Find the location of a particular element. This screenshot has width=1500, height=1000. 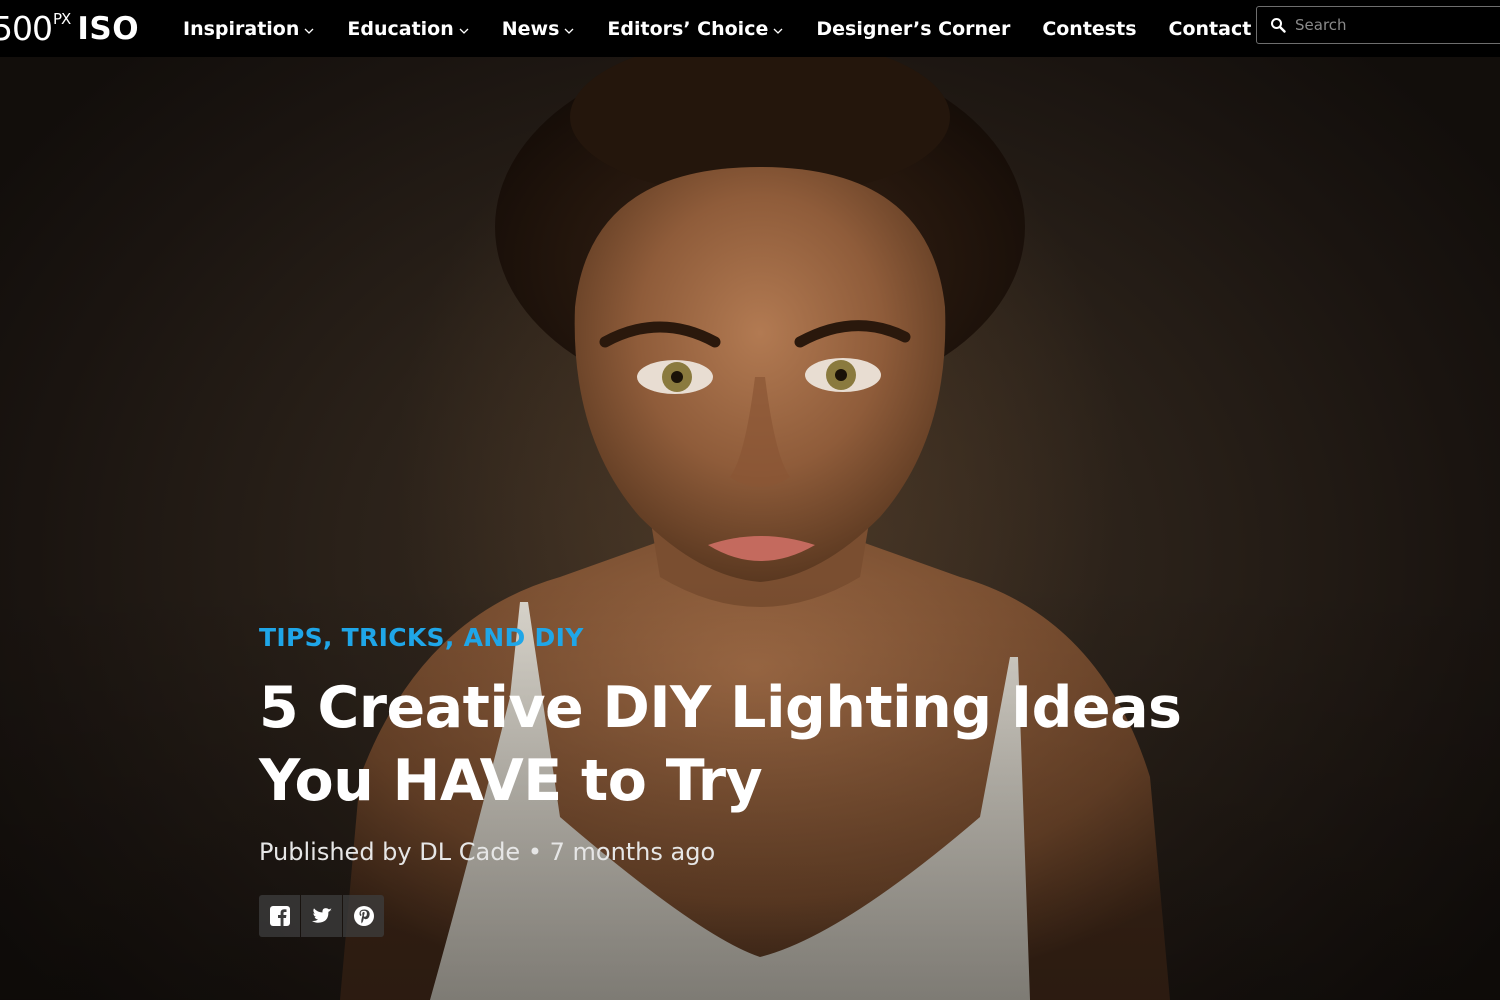

nav-item-inspiration: Inspiration is located at coordinates (249, 29).